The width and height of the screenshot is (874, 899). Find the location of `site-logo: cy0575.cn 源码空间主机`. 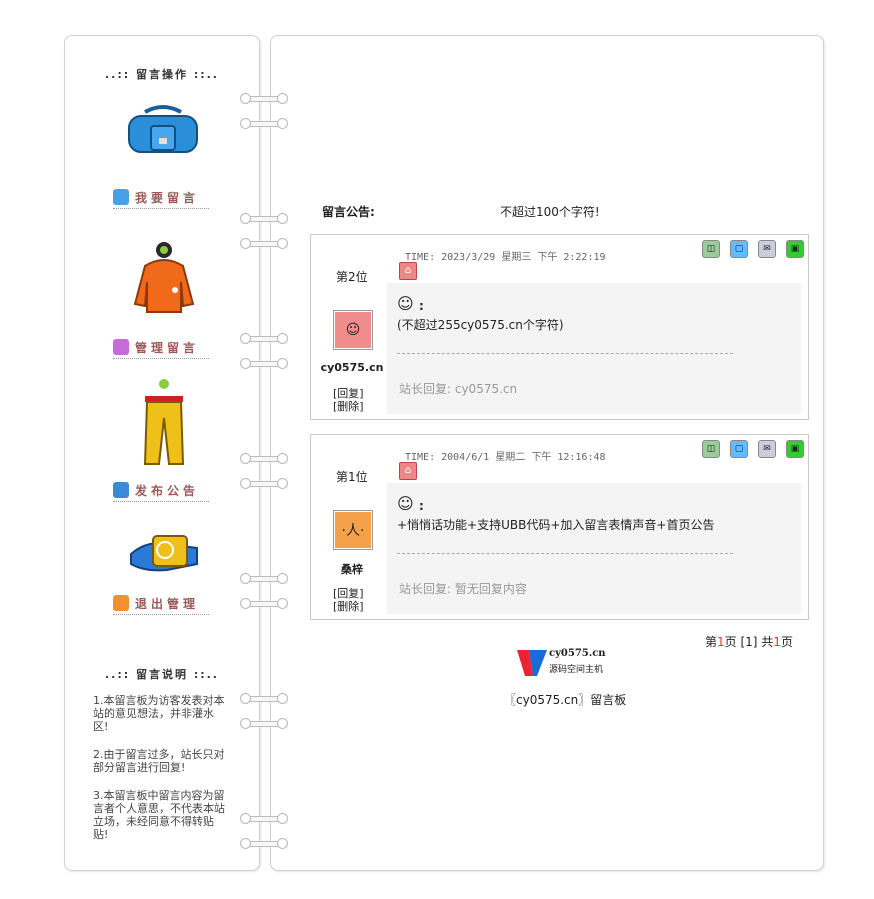

site-logo: cy0575.cn 源码空间主机 is located at coordinates (560, 663).